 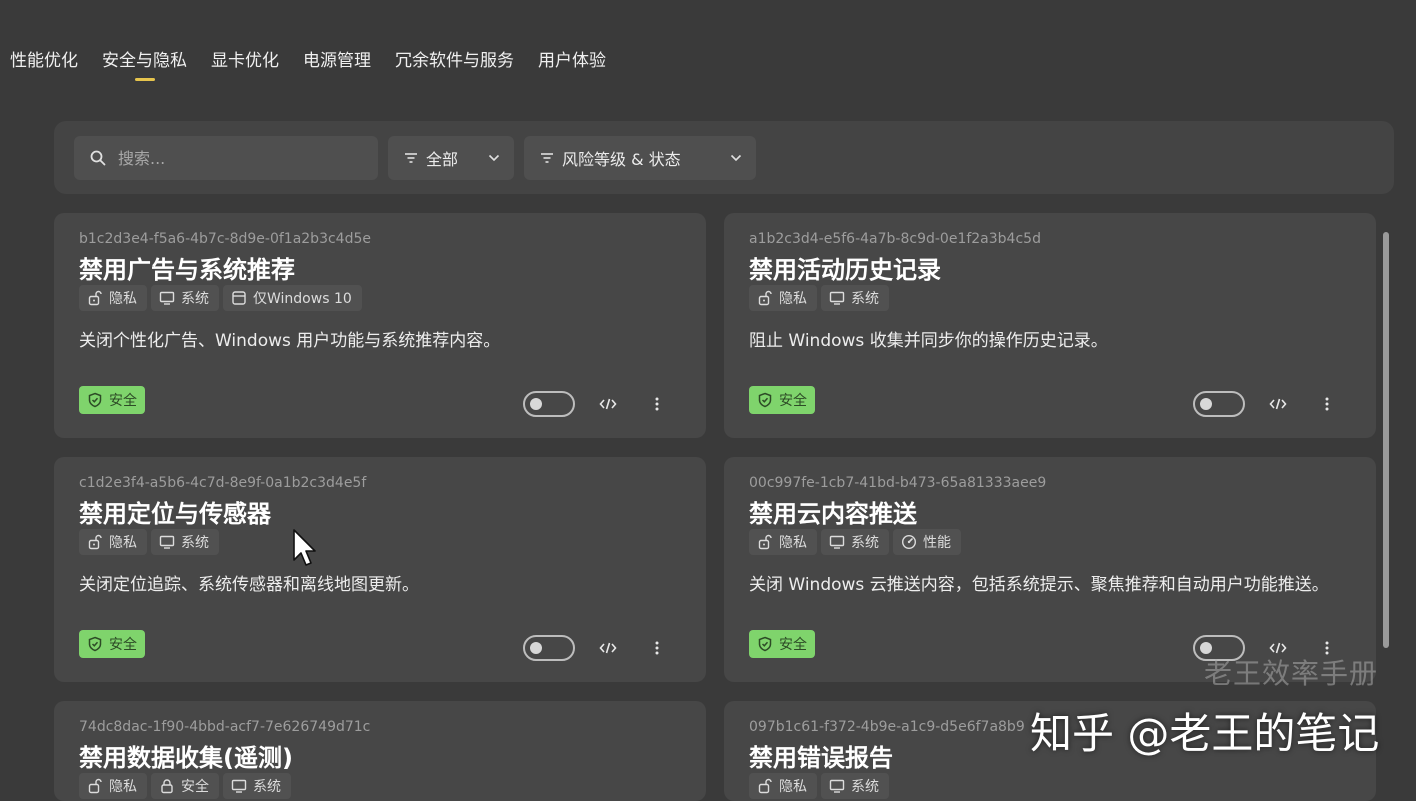 I want to click on tweak-id: b1c2d3e4-f5a6-4b7c-8d9e-0f1a2b3c4d5e, so click(x=225, y=239).